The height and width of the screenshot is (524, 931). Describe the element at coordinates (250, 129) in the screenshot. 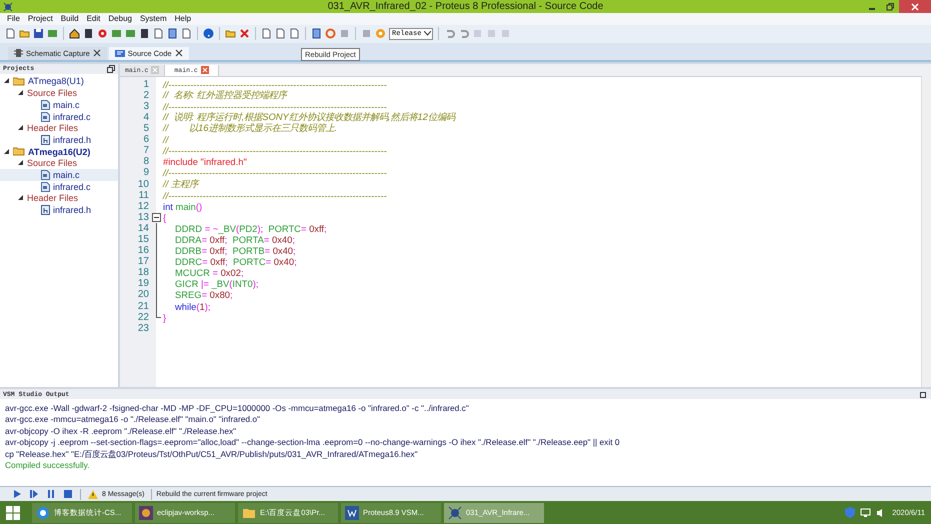

I see `code-line: // 以16进制数形式显示在三只数码管上.` at that location.